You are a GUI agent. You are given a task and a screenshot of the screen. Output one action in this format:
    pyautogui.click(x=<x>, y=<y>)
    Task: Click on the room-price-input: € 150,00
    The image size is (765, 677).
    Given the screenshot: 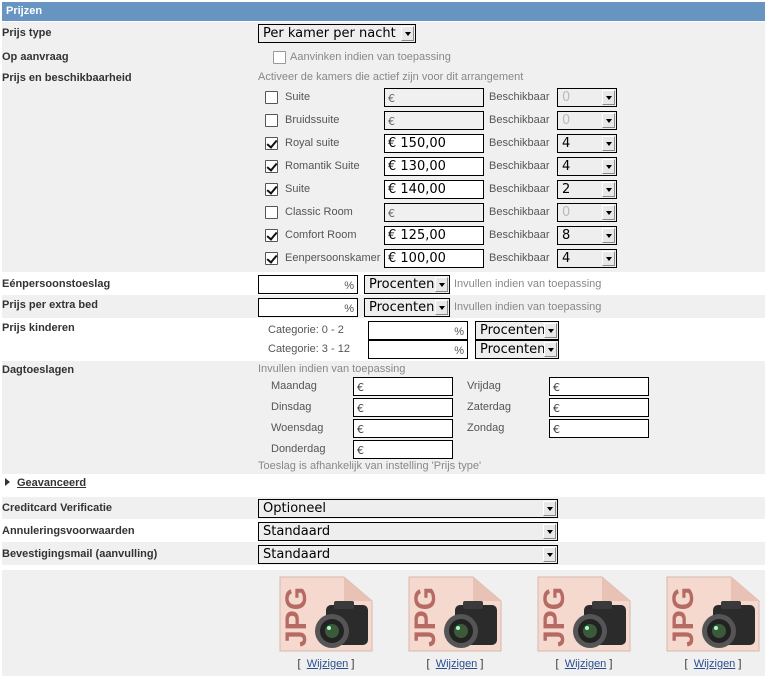 What is the action you would take?
    pyautogui.click(x=434, y=143)
    